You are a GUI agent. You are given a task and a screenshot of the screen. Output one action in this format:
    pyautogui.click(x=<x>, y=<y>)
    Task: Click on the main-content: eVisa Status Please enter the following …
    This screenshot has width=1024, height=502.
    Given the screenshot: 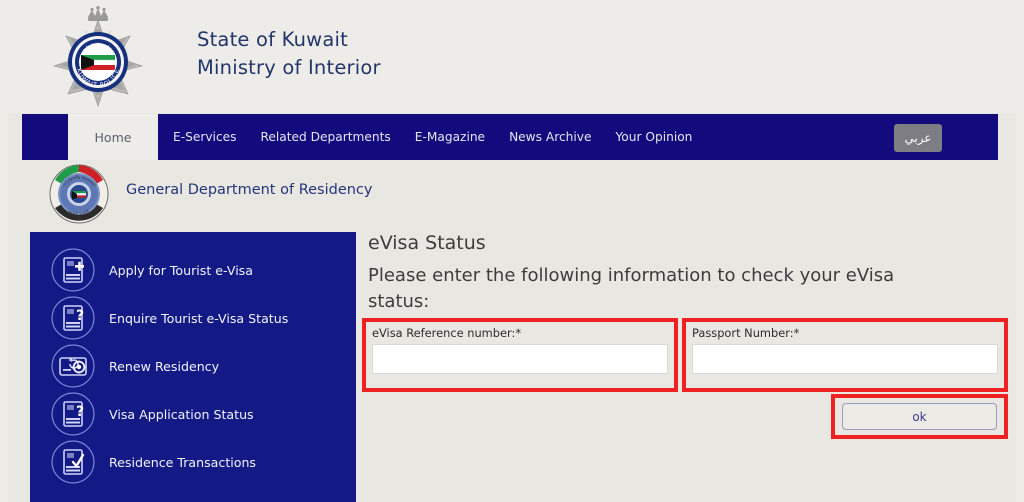 What is the action you would take?
    pyautogui.click(x=688, y=273)
    